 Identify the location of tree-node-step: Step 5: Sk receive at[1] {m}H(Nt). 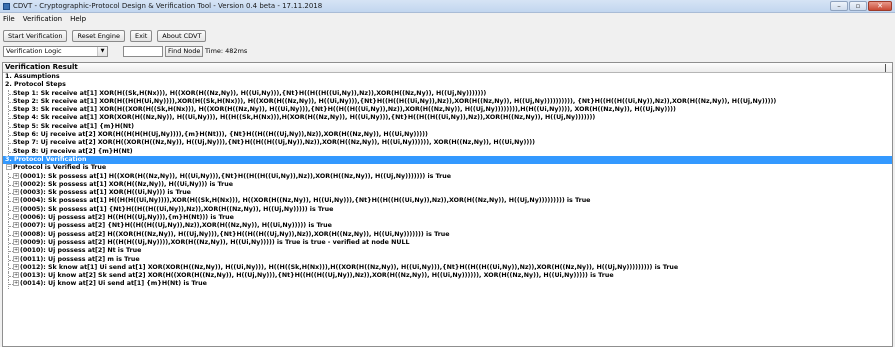
(447, 127).